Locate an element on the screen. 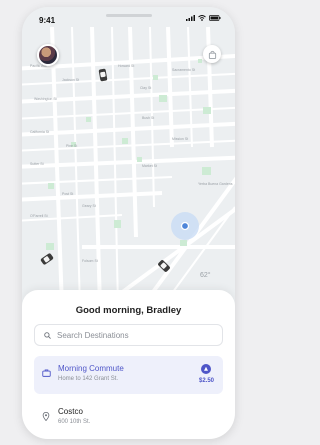  map-street-label: Howard St is located at coordinates (126, 66).